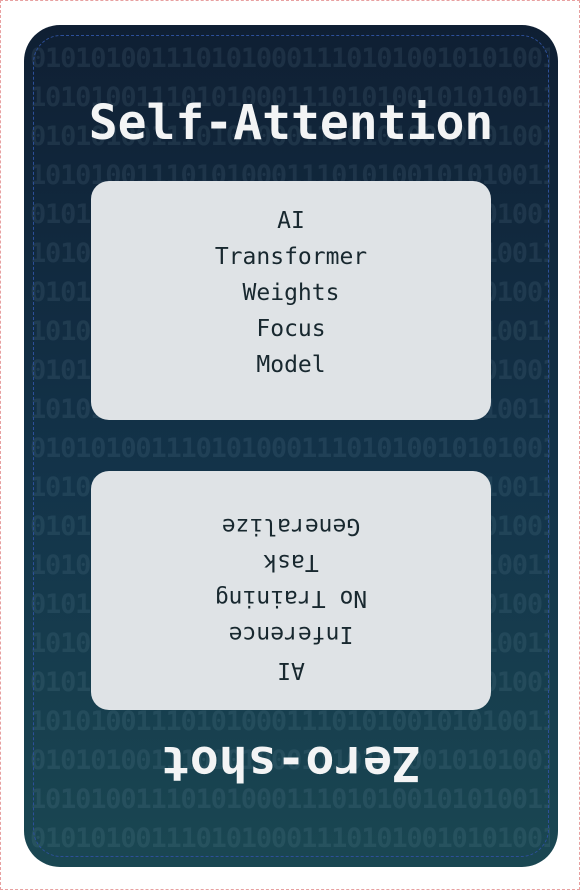 The image size is (580, 890). Describe the element at coordinates (291, 526) in the screenshot. I see `bottom-word-5: Generalize` at that location.